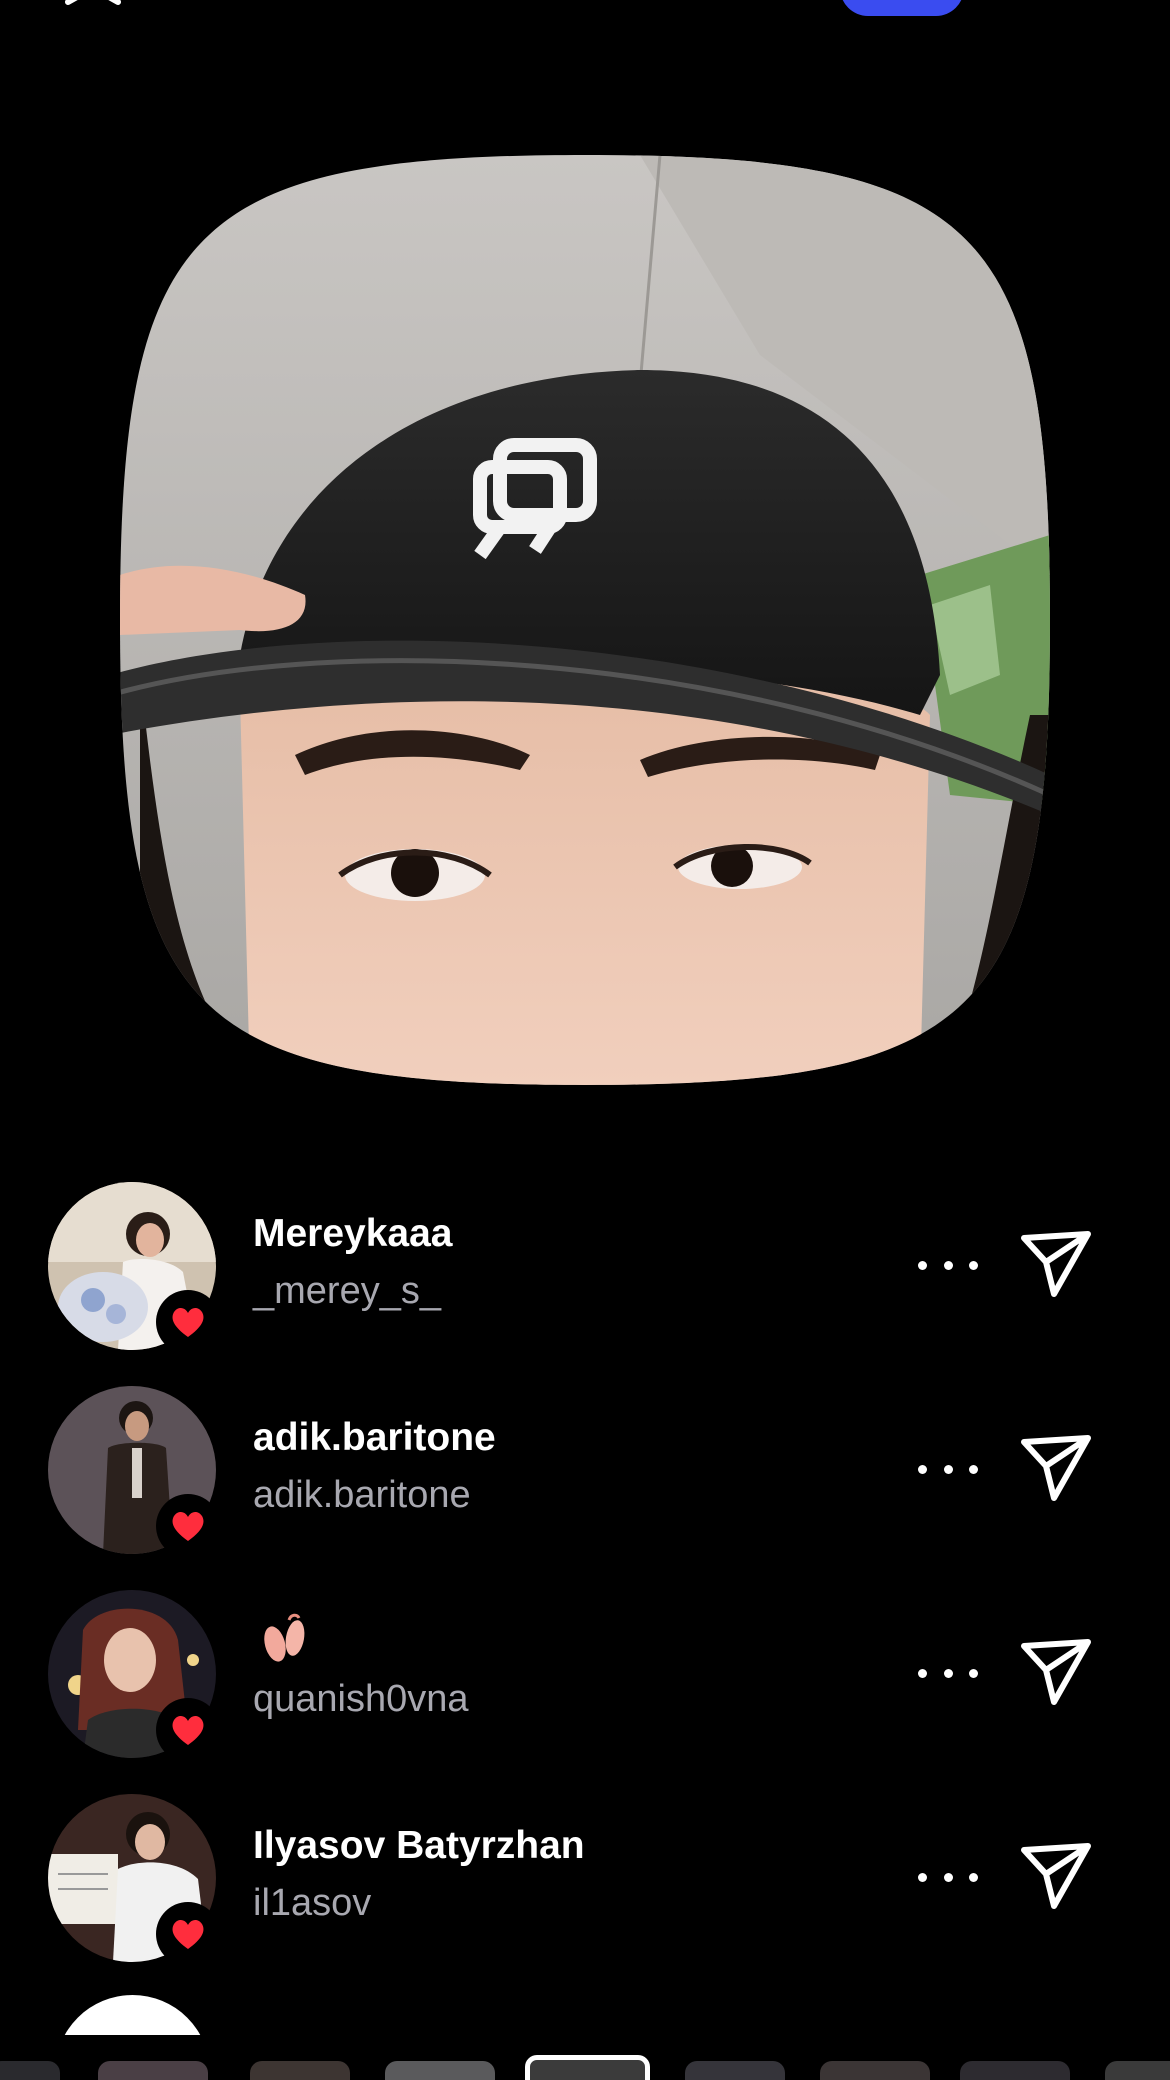 The height and width of the screenshot is (2080, 1170). I want to click on viewer-name: Ilyasov Batyrzhan, so click(419, 1845).